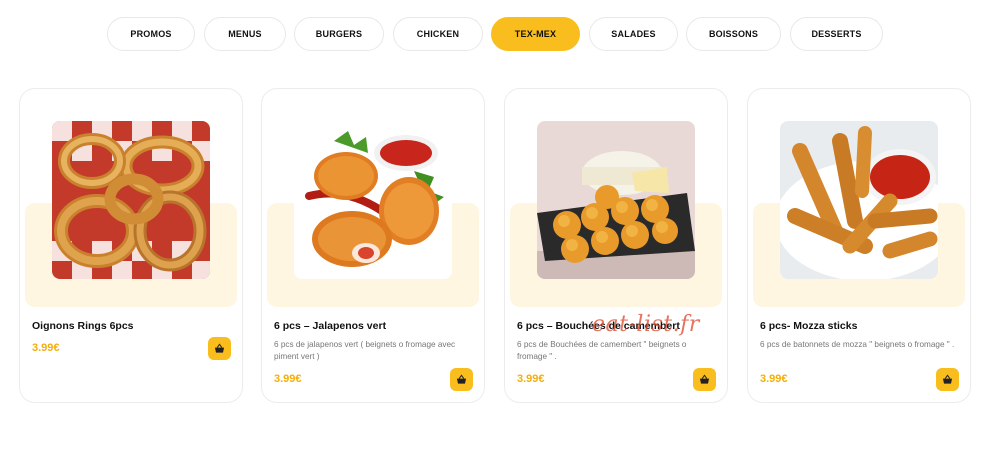 This screenshot has width=989, height=453. What do you see at coordinates (339, 34) in the screenshot?
I see `tab-burgers: BURGERS` at bounding box center [339, 34].